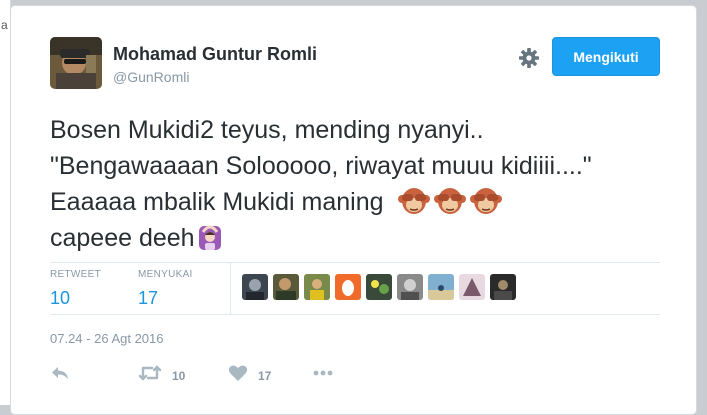 This screenshot has width=707, height=415. I want to click on stats-separator, so click(230, 288).